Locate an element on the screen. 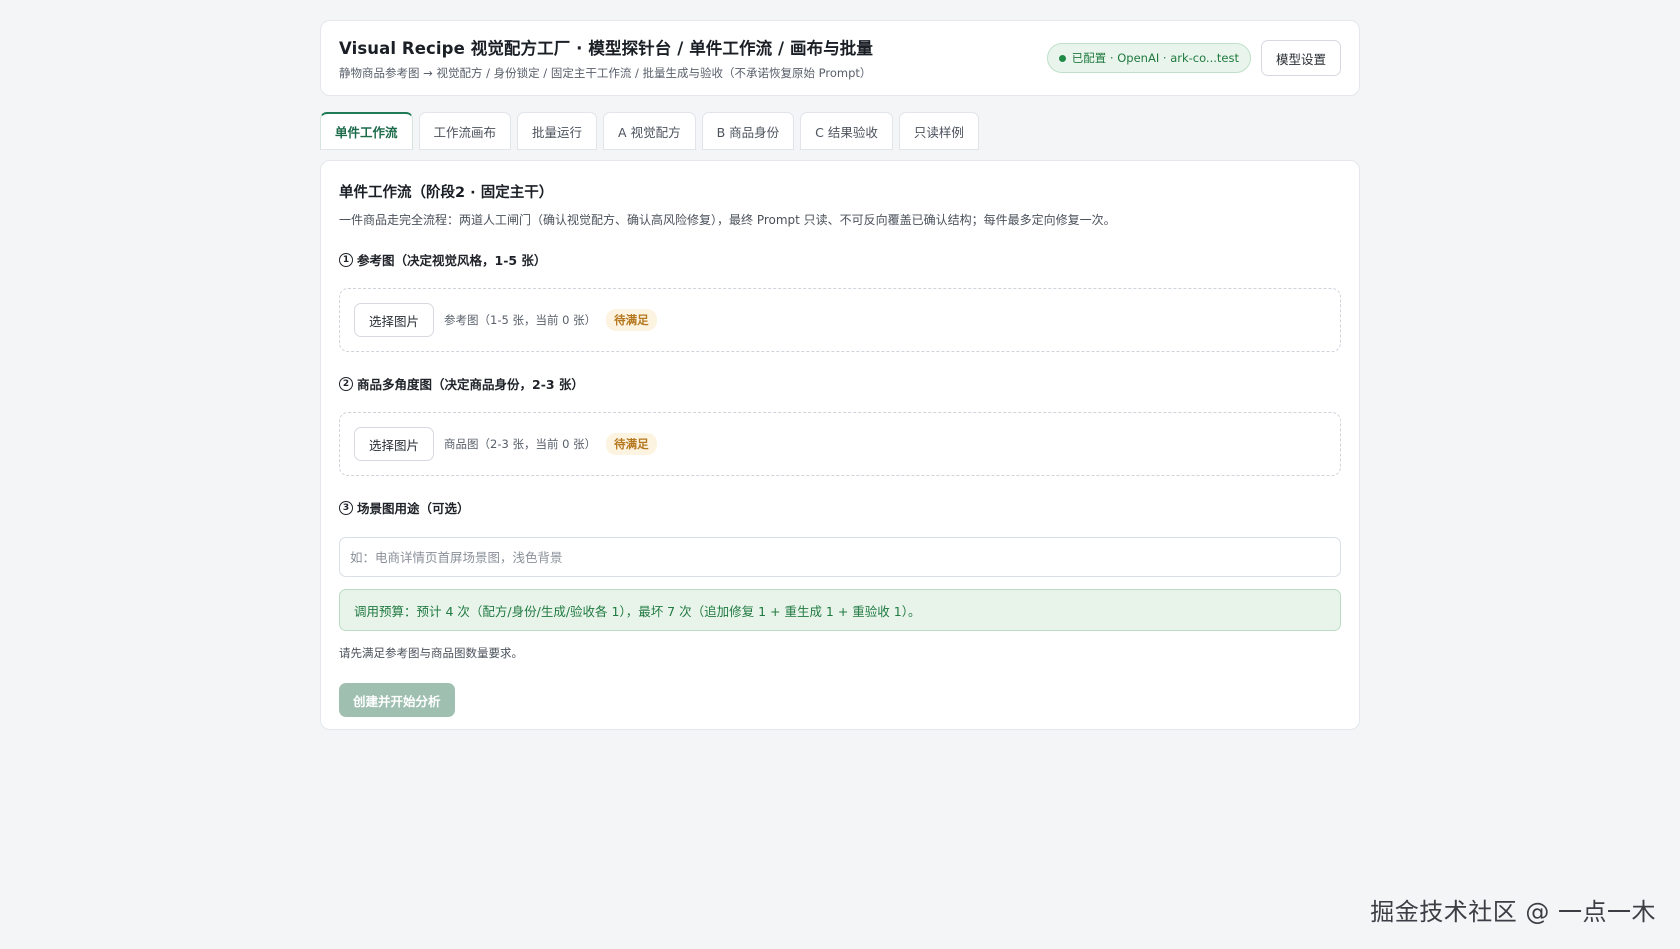 Image resolution: width=1680 pixels, height=949 pixels. status-dot-icon is located at coordinates (1062, 58).